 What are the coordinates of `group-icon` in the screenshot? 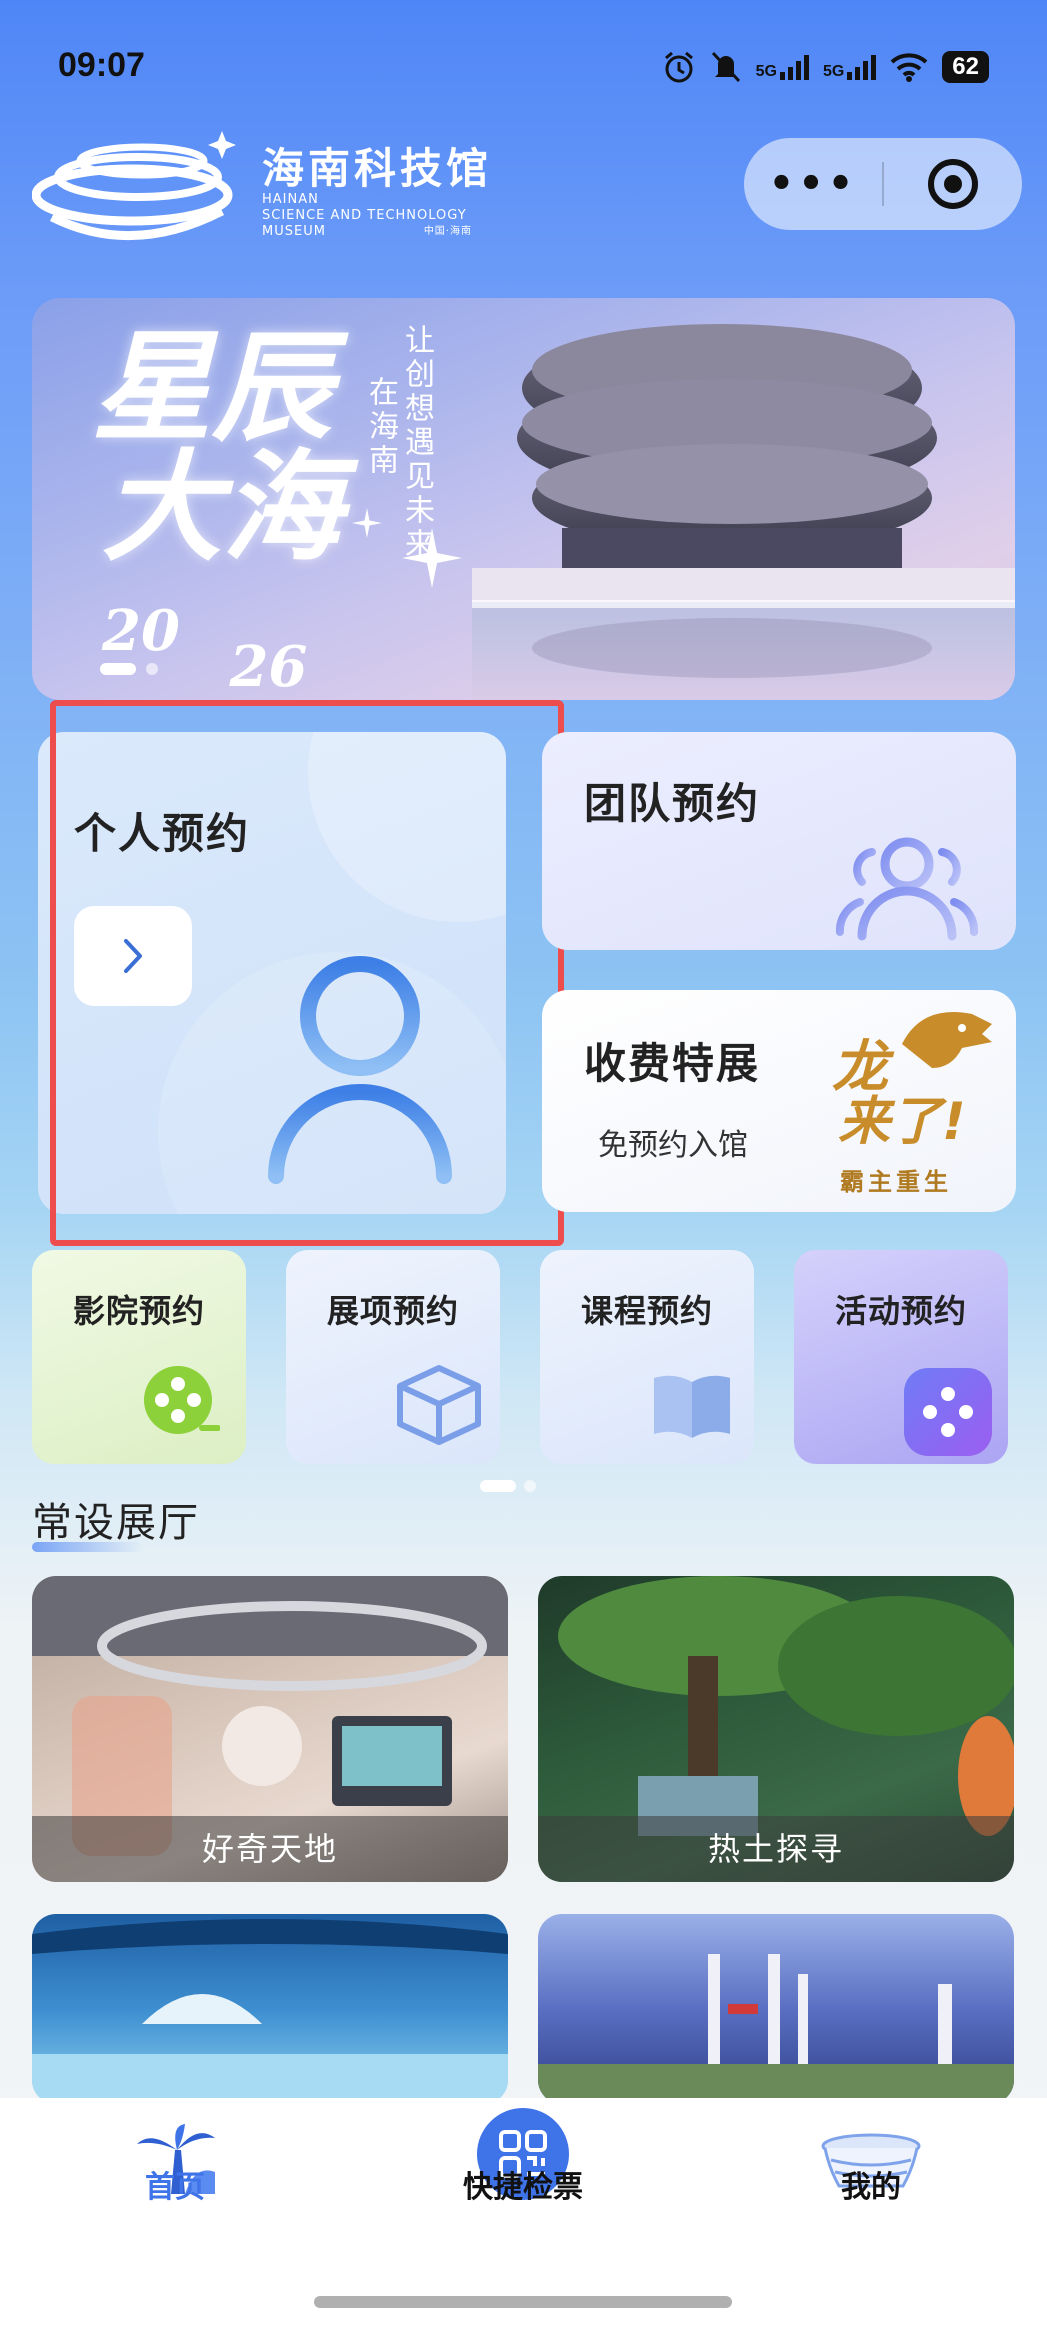 It's located at (907, 889).